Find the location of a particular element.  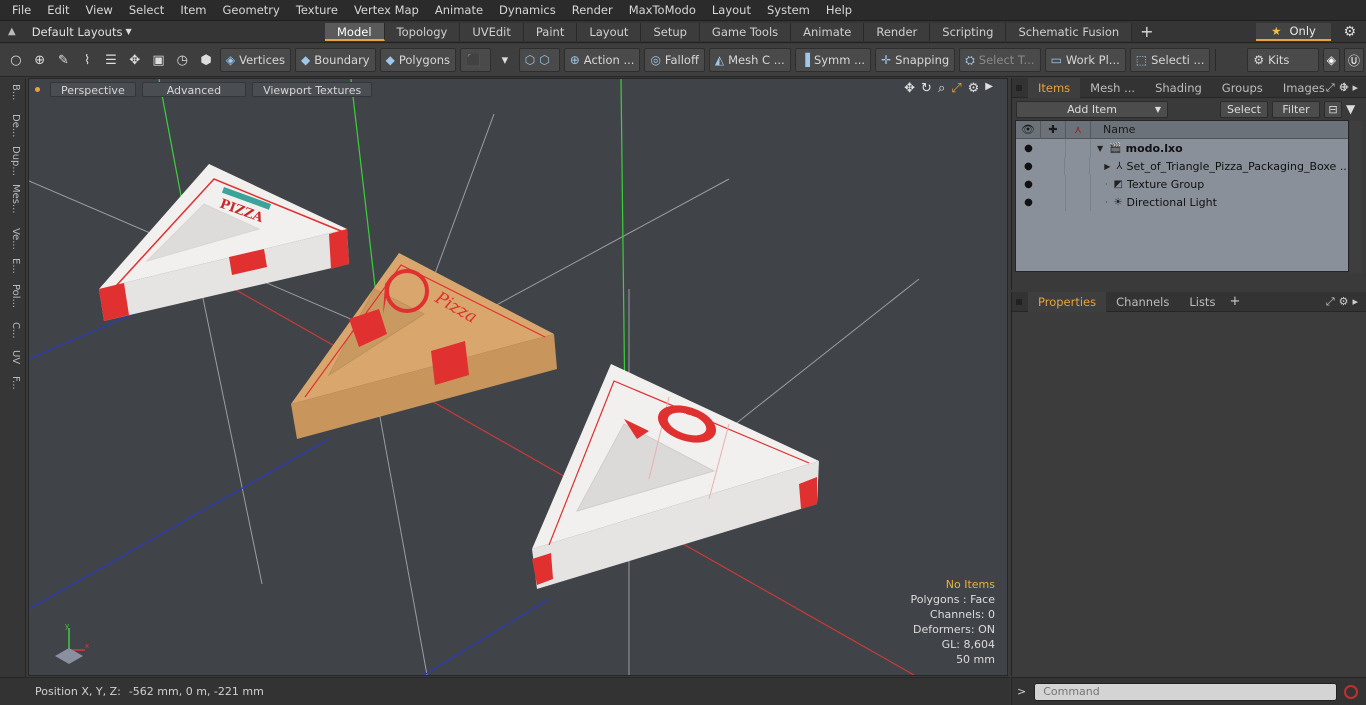

menu-system: System is located at coordinates (788, 10).